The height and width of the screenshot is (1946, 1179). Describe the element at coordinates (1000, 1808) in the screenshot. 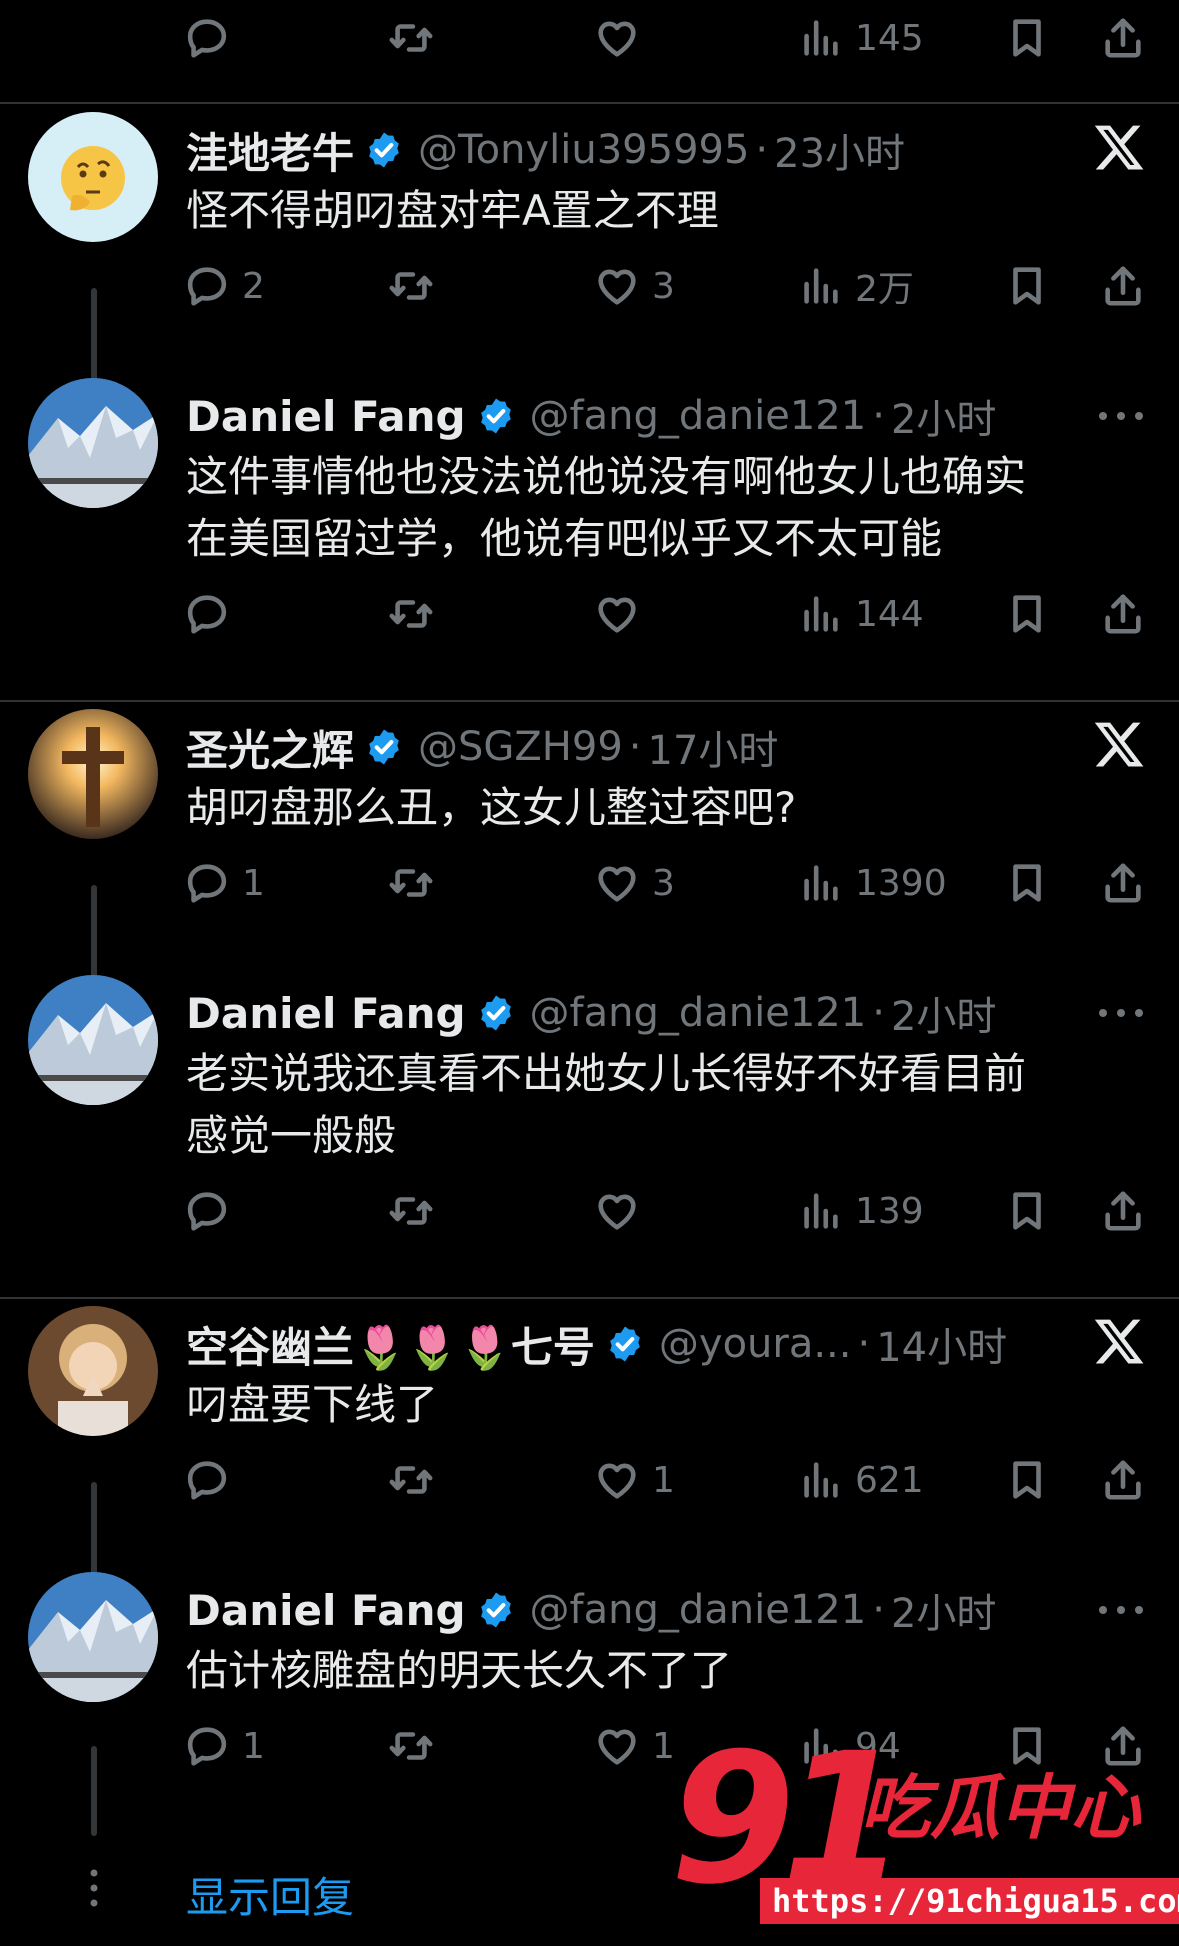

I see `watermark-text: 吃瓜中心` at that location.